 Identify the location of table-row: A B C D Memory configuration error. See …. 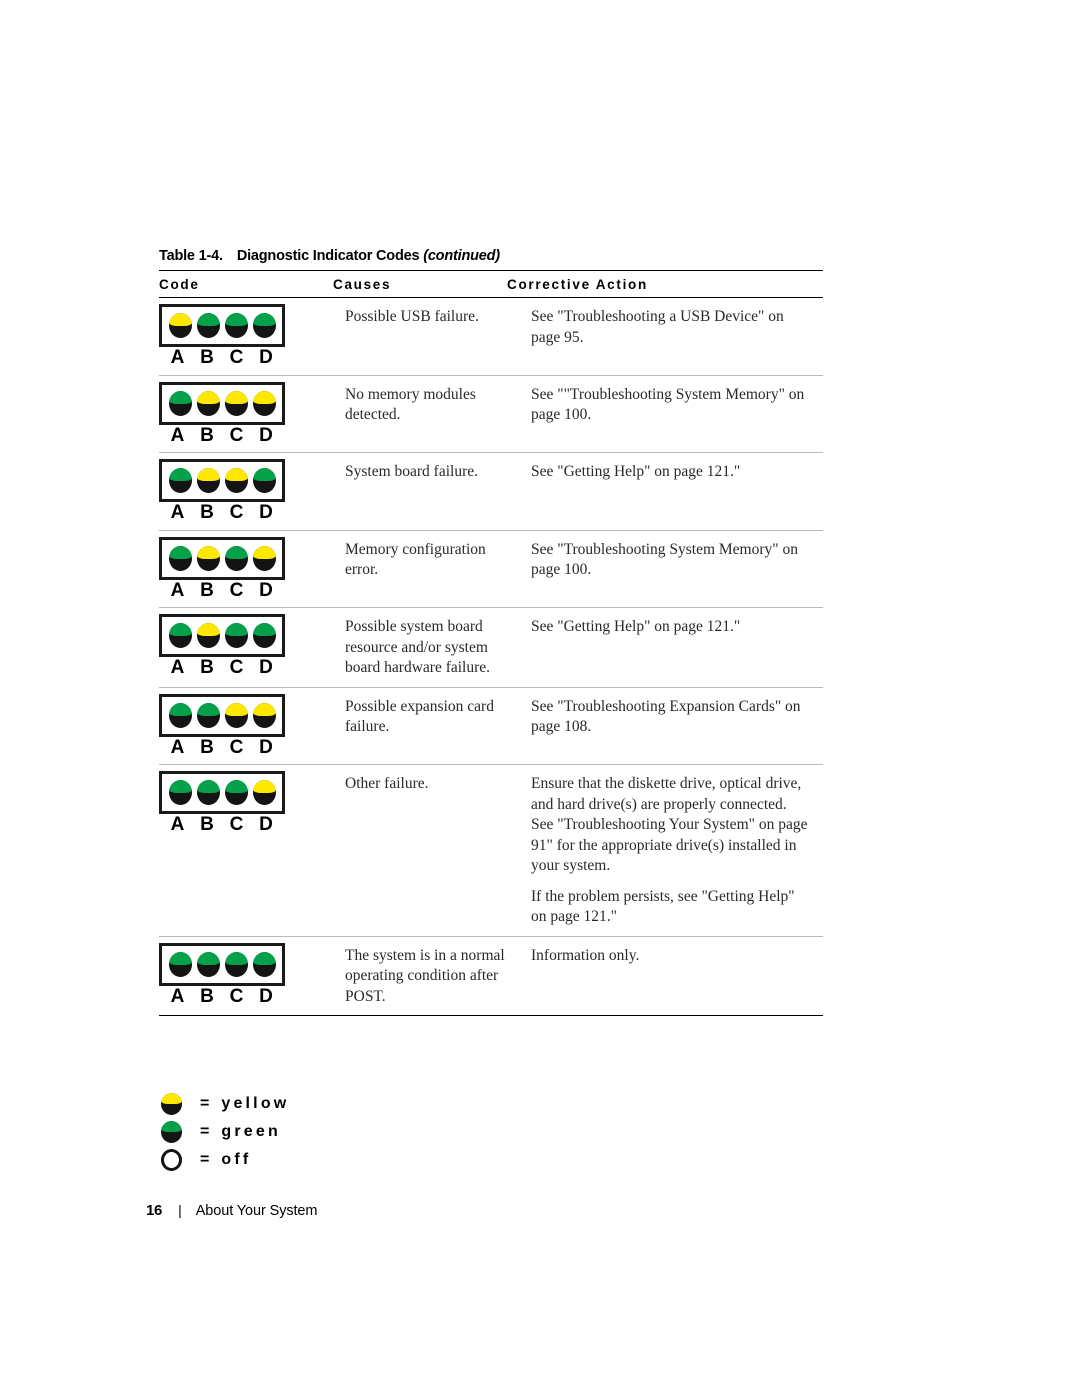
(491, 569).